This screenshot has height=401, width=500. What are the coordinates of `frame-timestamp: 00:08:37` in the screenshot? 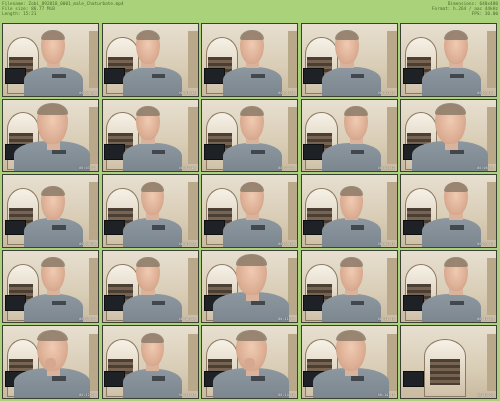 It's located at (386, 243).